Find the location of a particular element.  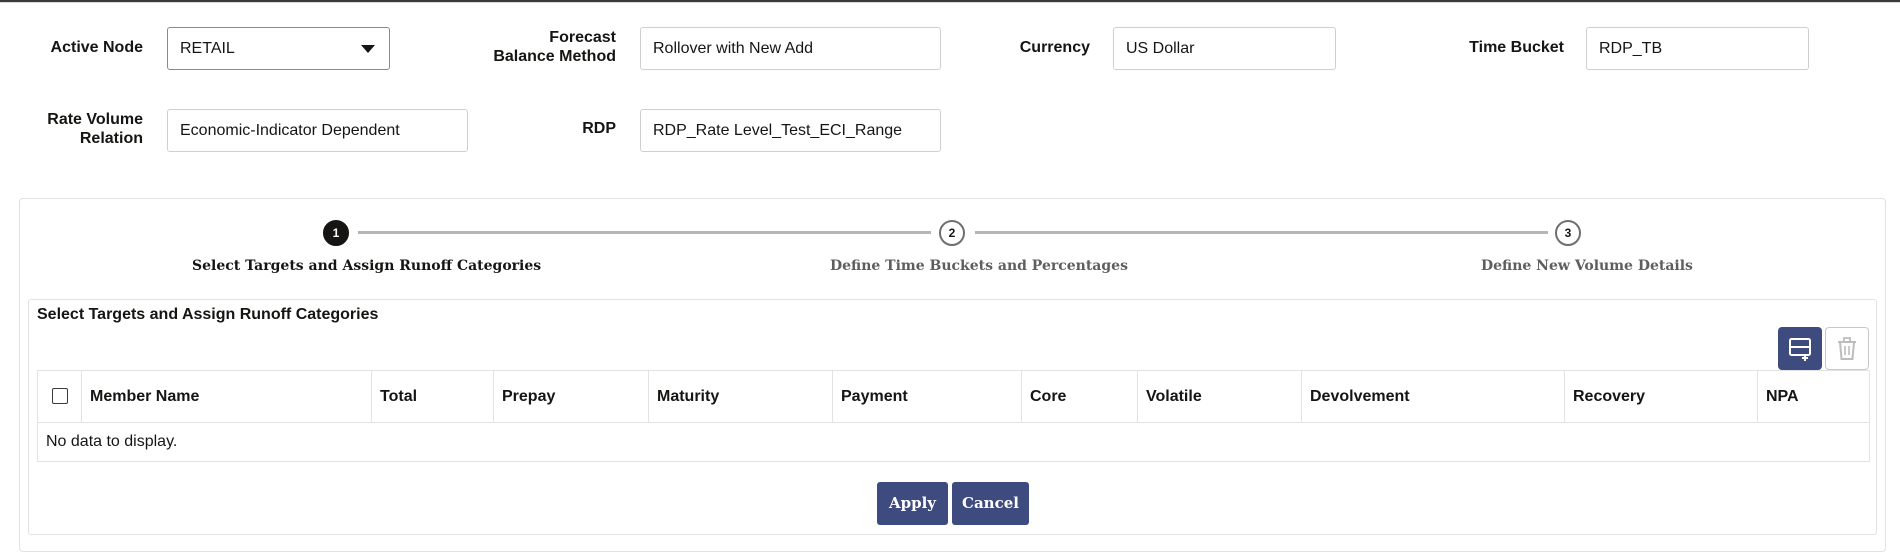

trash-icon is located at coordinates (1847, 348).